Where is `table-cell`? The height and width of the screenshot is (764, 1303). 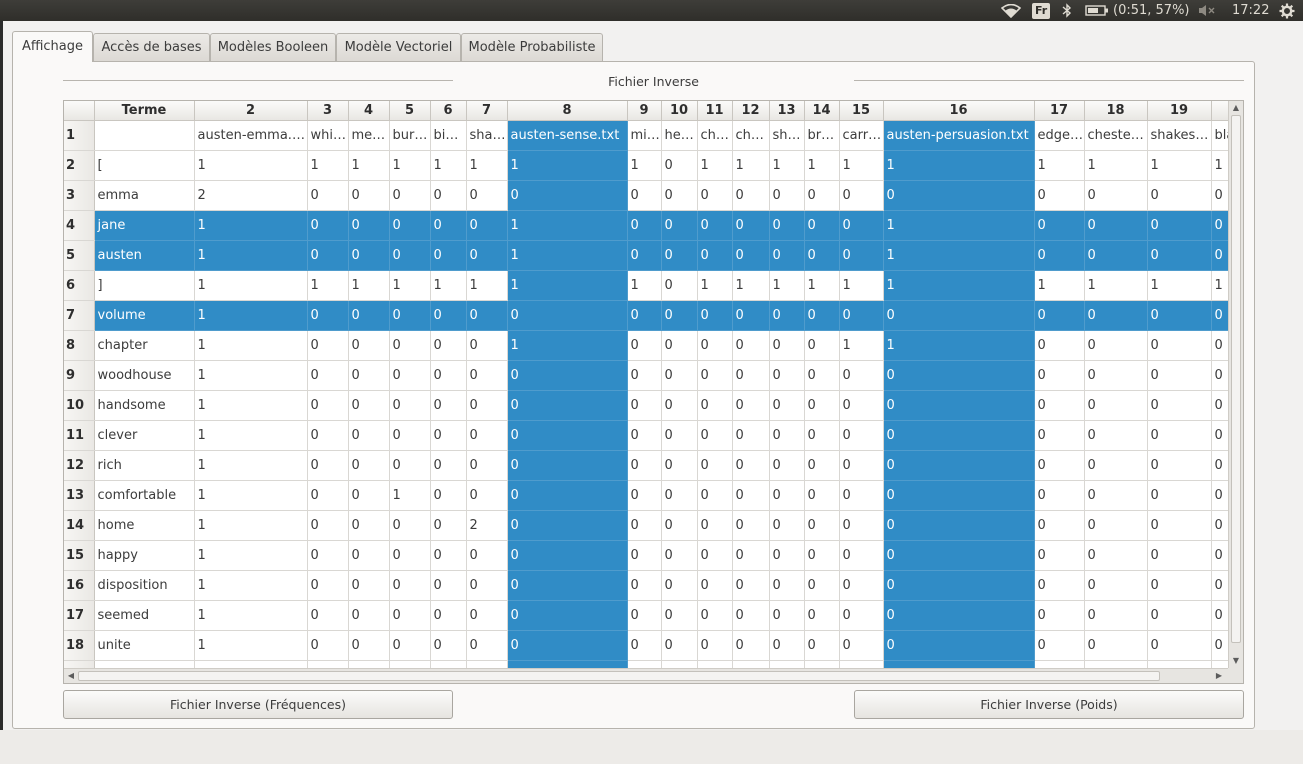
table-cell is located at coordinates (144, 135).